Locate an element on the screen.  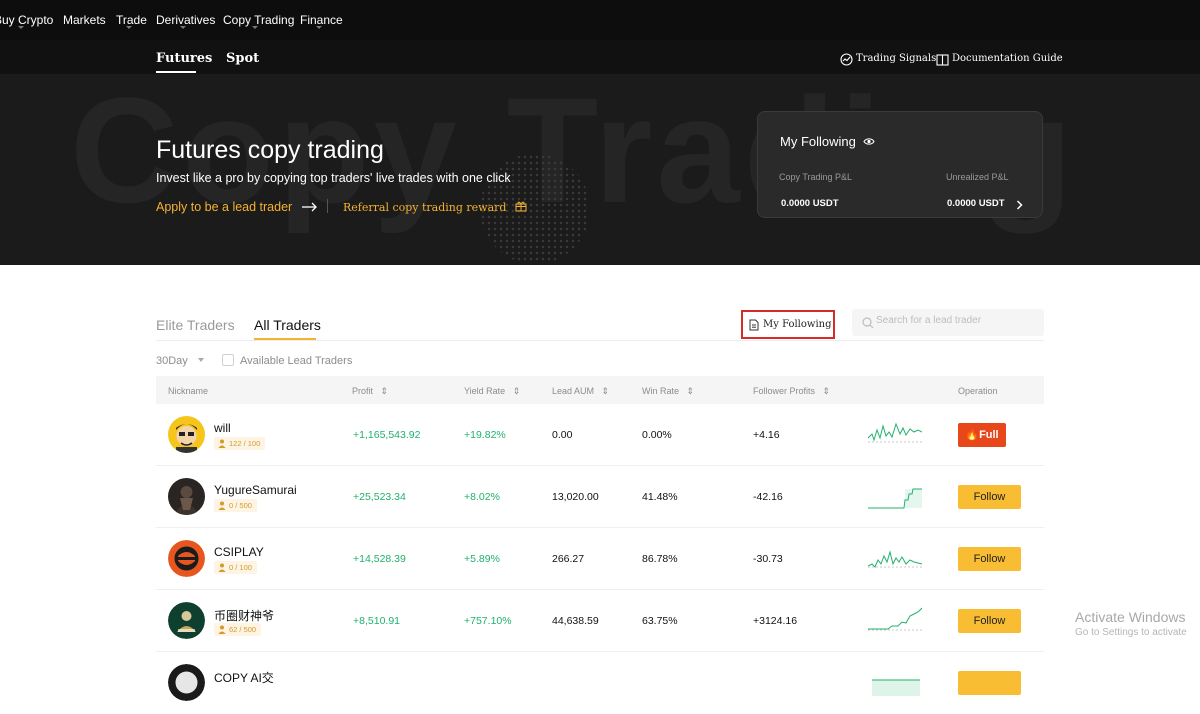
profit-value: +25,523.34 is located at coordinates (379, 497).